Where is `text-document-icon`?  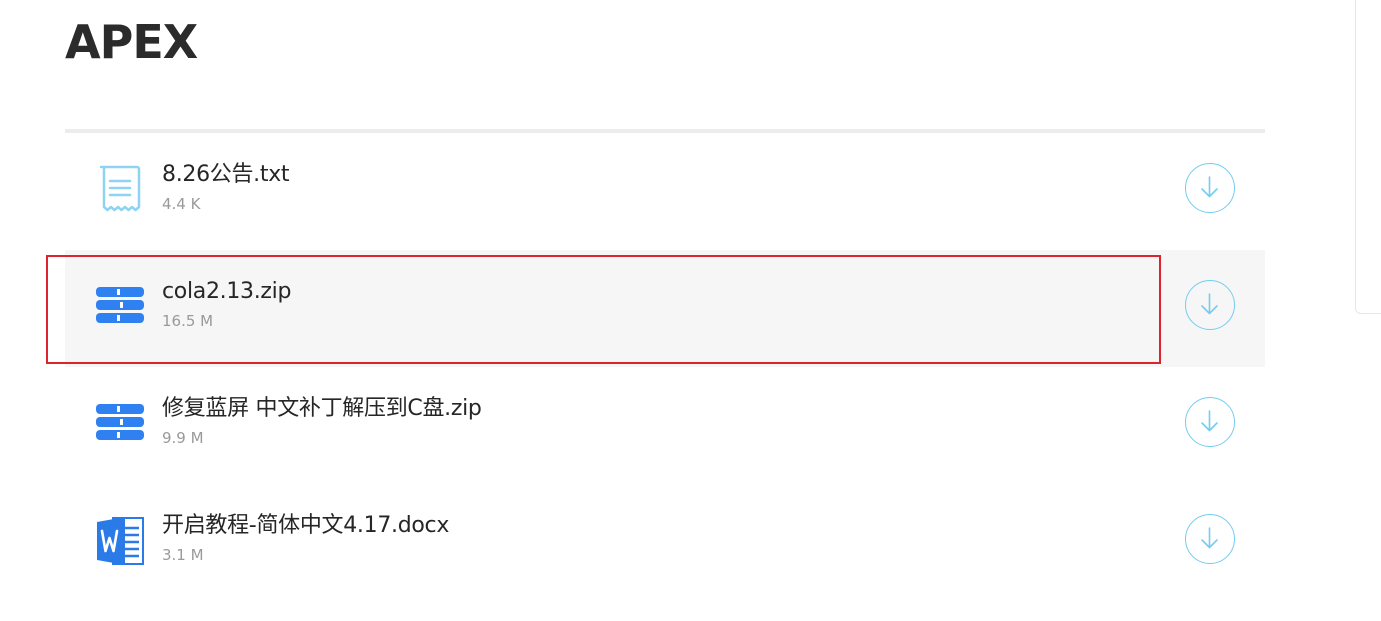 text-document-icon is located at coordinates (120, 190).